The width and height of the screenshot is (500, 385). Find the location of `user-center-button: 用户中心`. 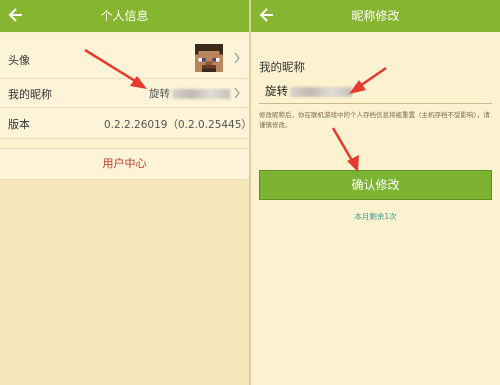

user-center-button: 用户中心 is located at coordinates (124, 164).